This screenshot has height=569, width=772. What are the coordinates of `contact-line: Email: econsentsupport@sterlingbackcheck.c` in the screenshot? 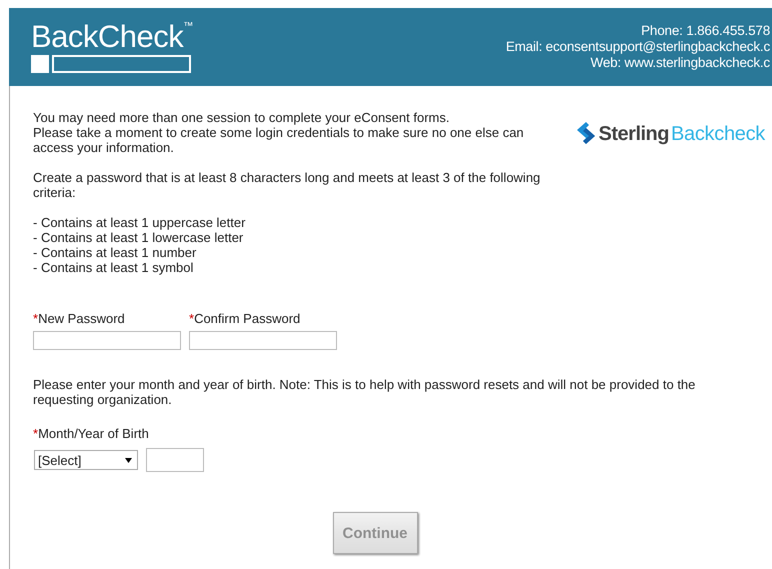 It's located at (638, 47).